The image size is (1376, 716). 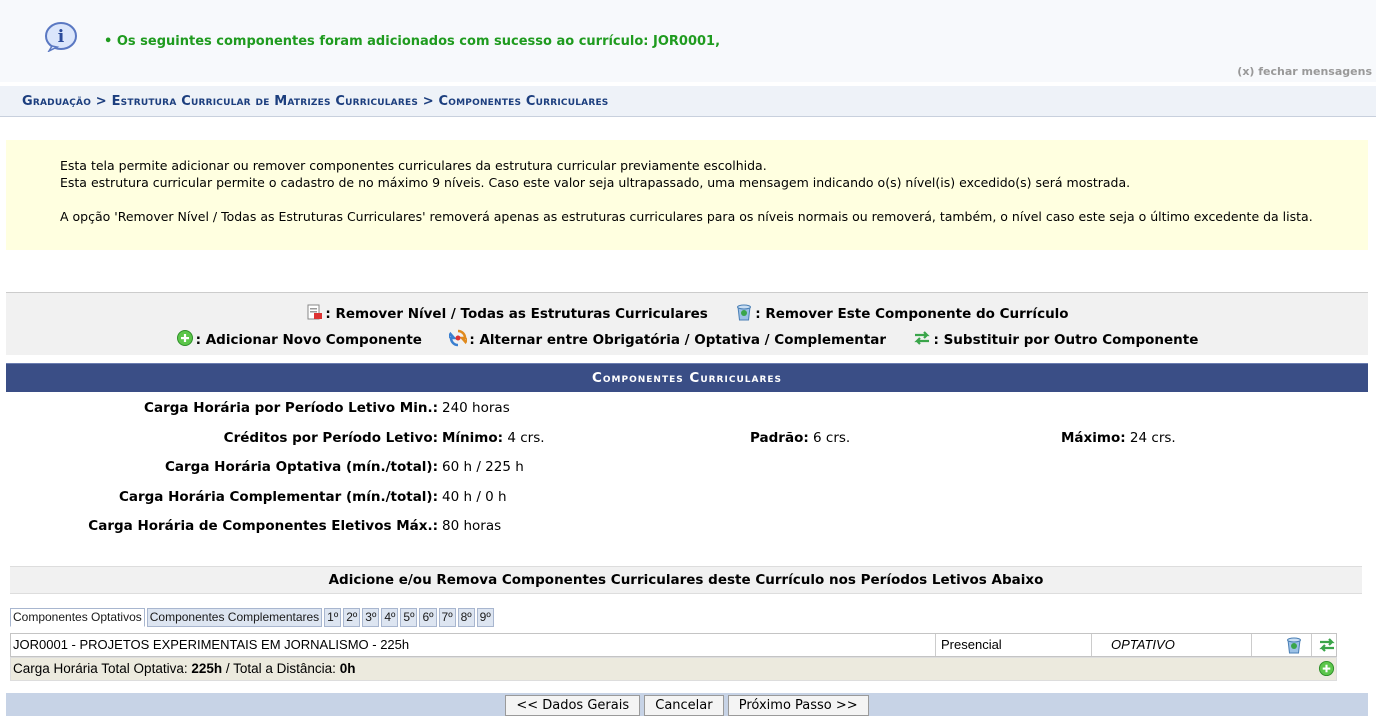 What do you see at coordinates (483, 467) in the screenshot?
I see `ch-optativa-value: 60 h / 225 h` at bounding box center [483, 467].